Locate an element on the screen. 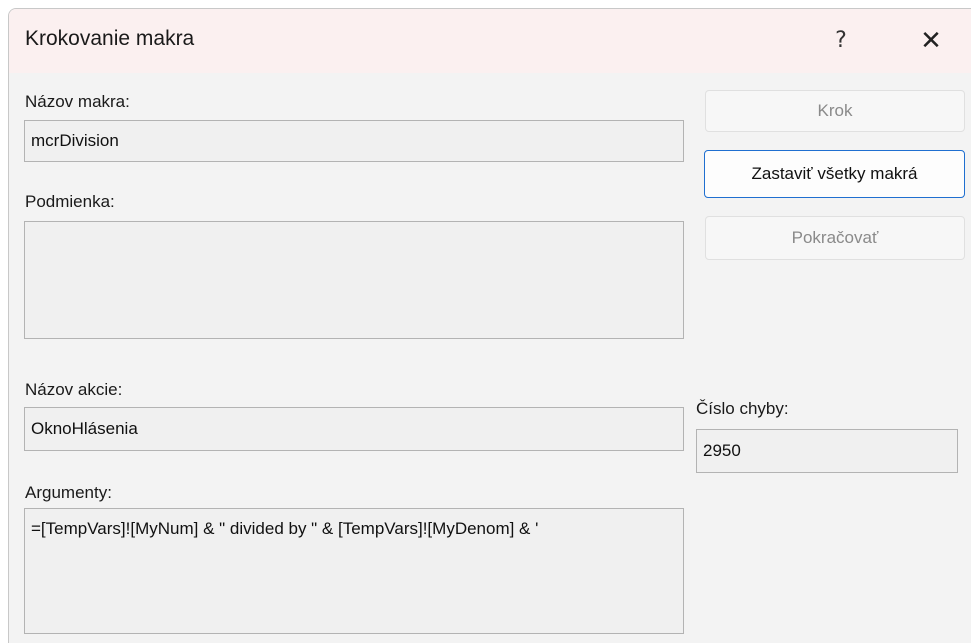 Image resolution: width=971 pixels, height=643 pixels. error-number-label: Číslo chyby: is located at coordinates (742, 408).